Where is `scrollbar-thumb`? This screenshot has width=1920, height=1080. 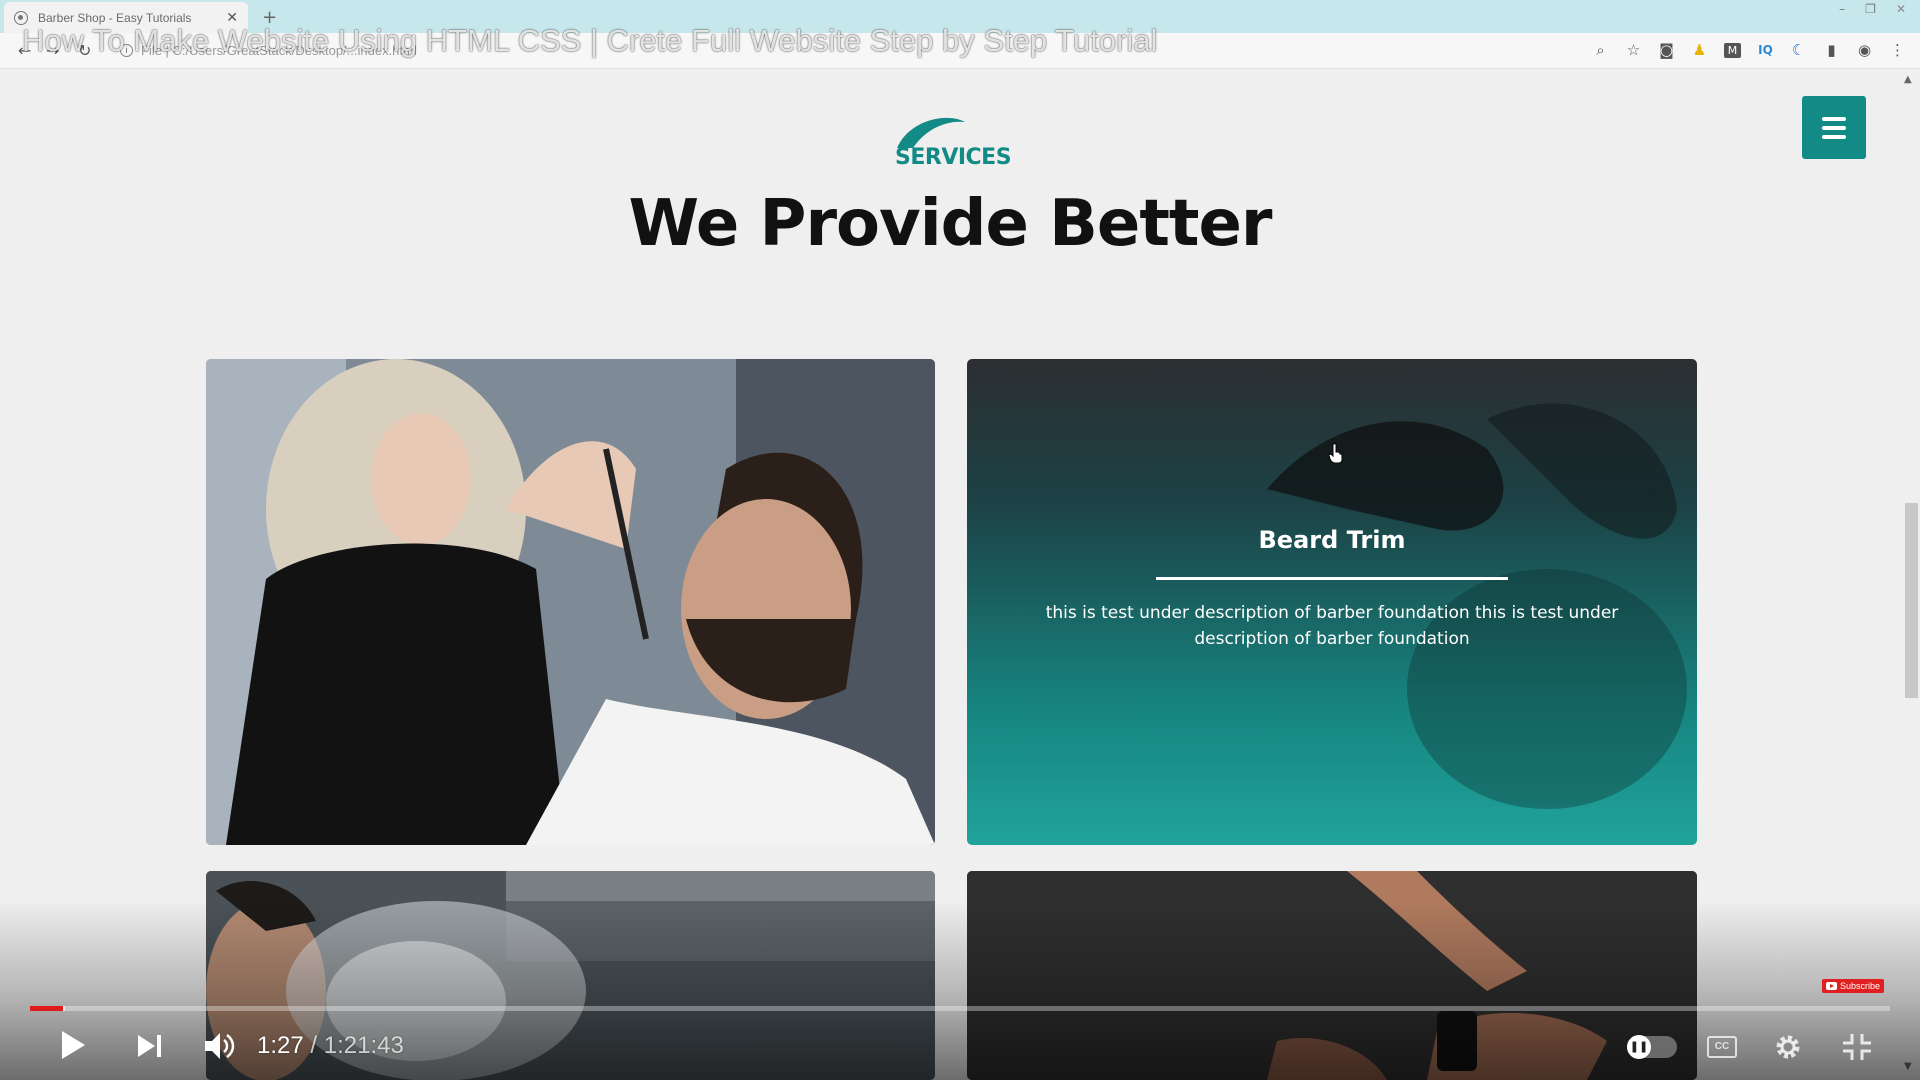
scrollbar-thumb is located at coordinates (1911, 600).